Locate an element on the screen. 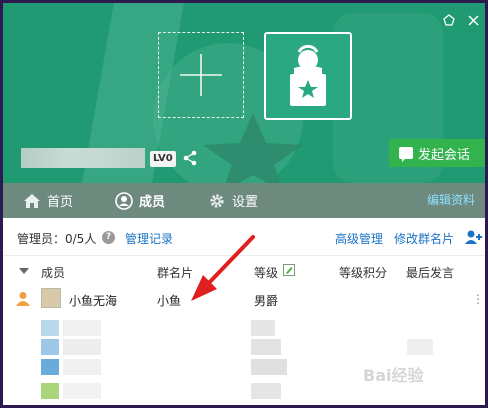 The height and width of the screenshot is (408, 488). column-header-last-speak: 最后发言 is located at coordinates (430, 272).